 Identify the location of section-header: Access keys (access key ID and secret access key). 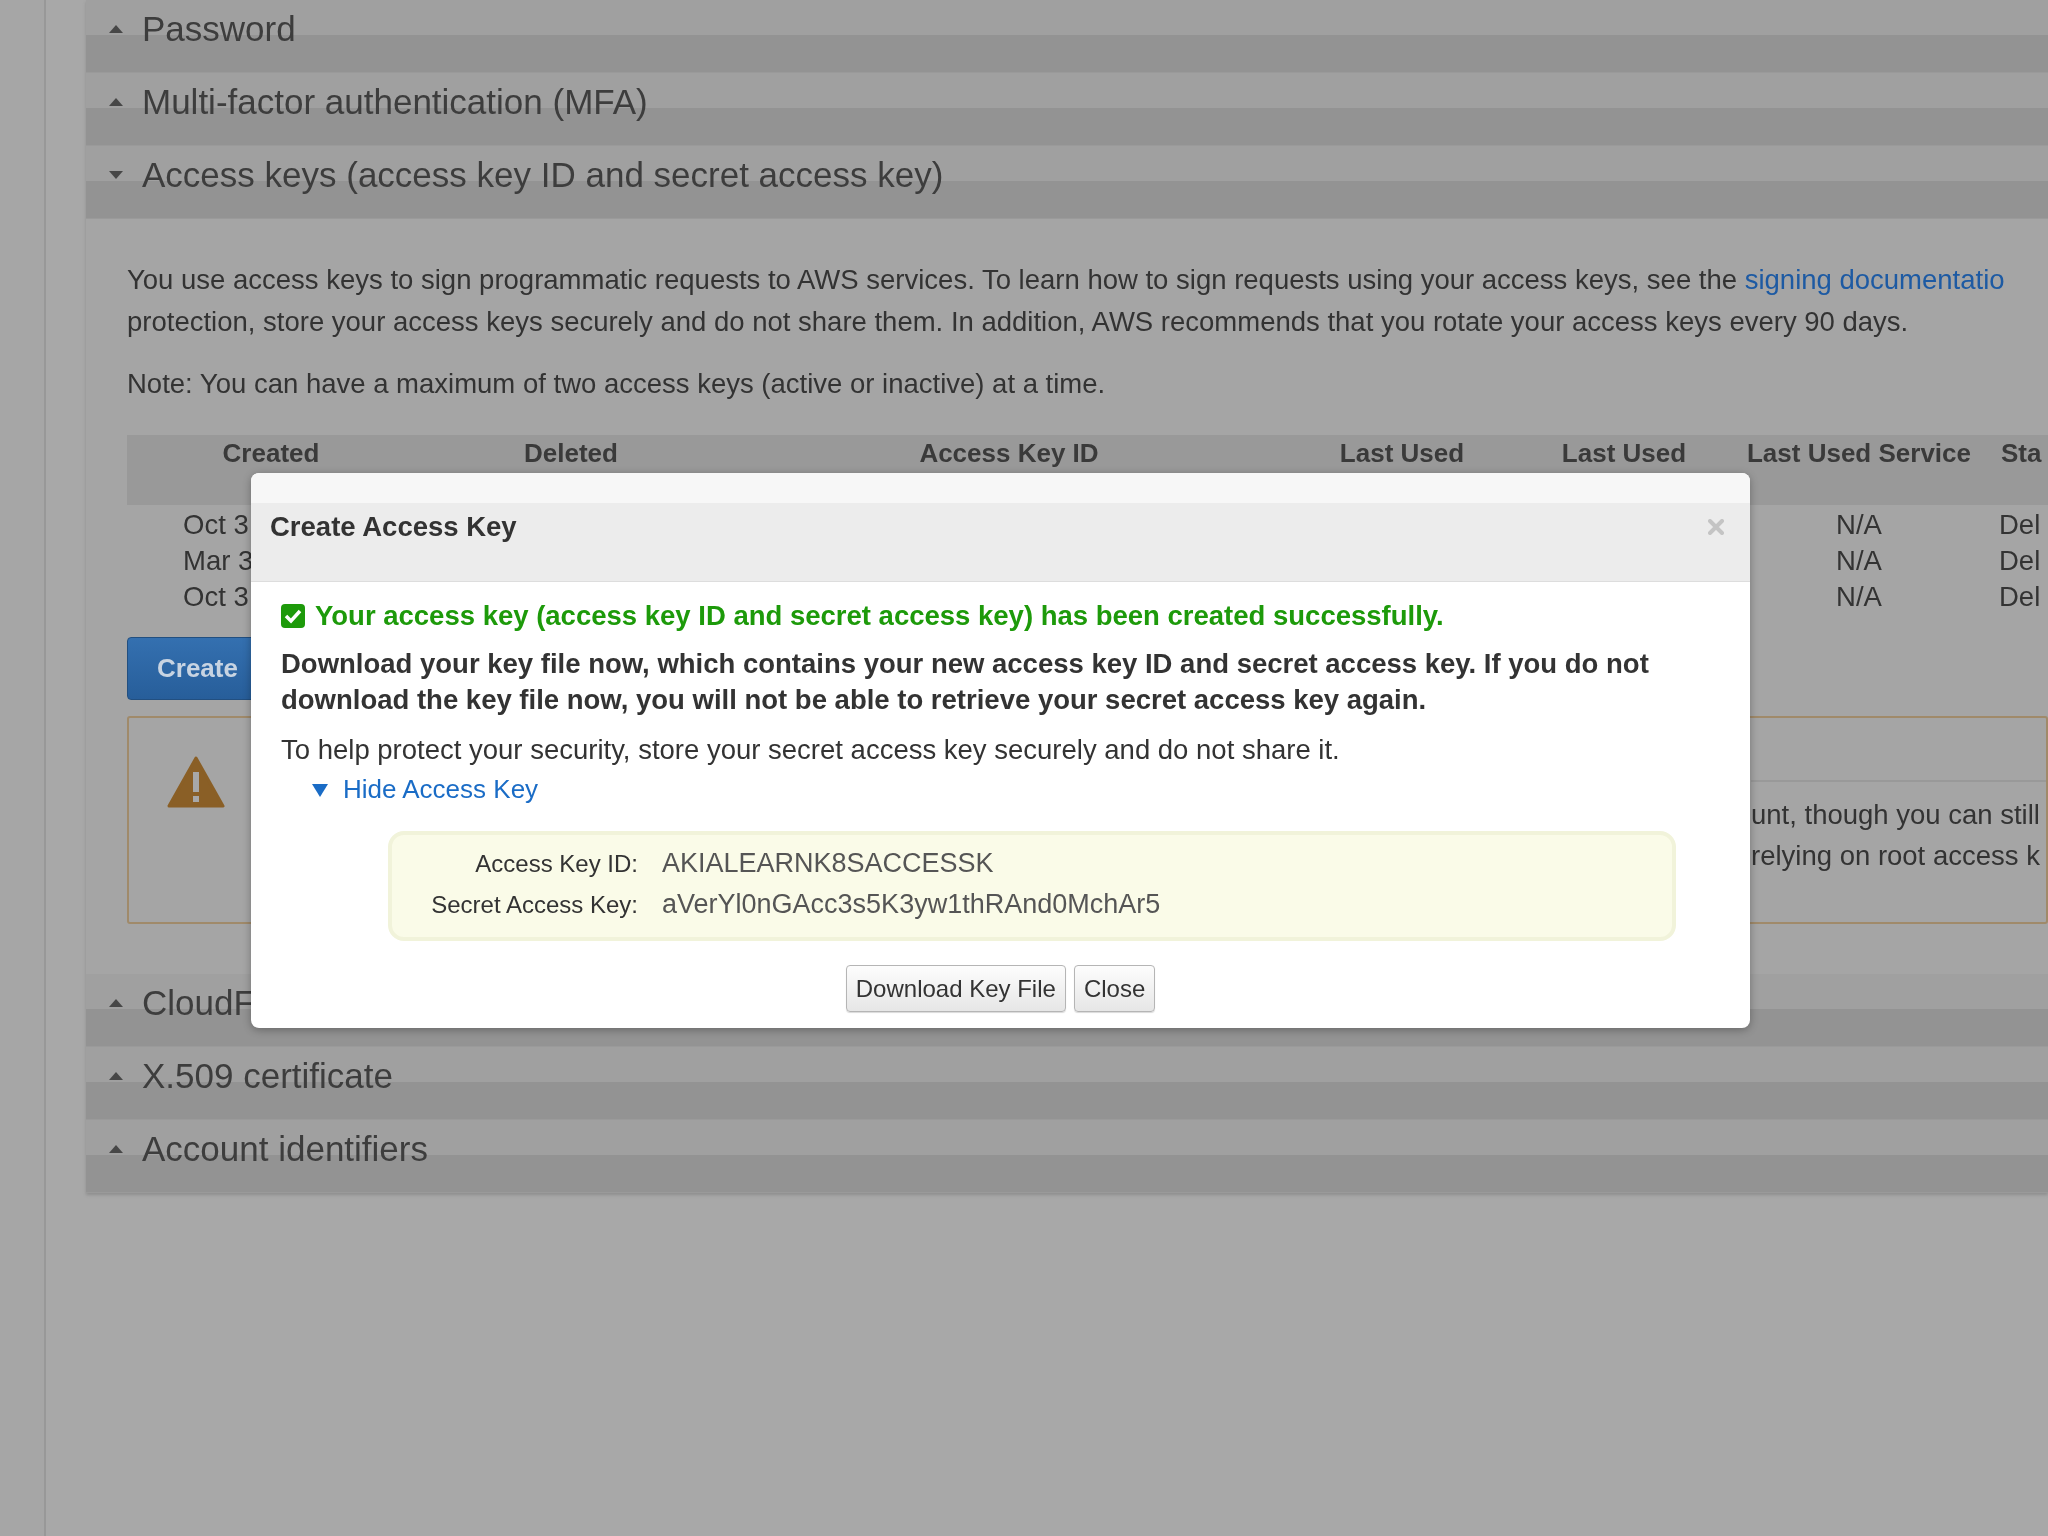
(1067, 182).